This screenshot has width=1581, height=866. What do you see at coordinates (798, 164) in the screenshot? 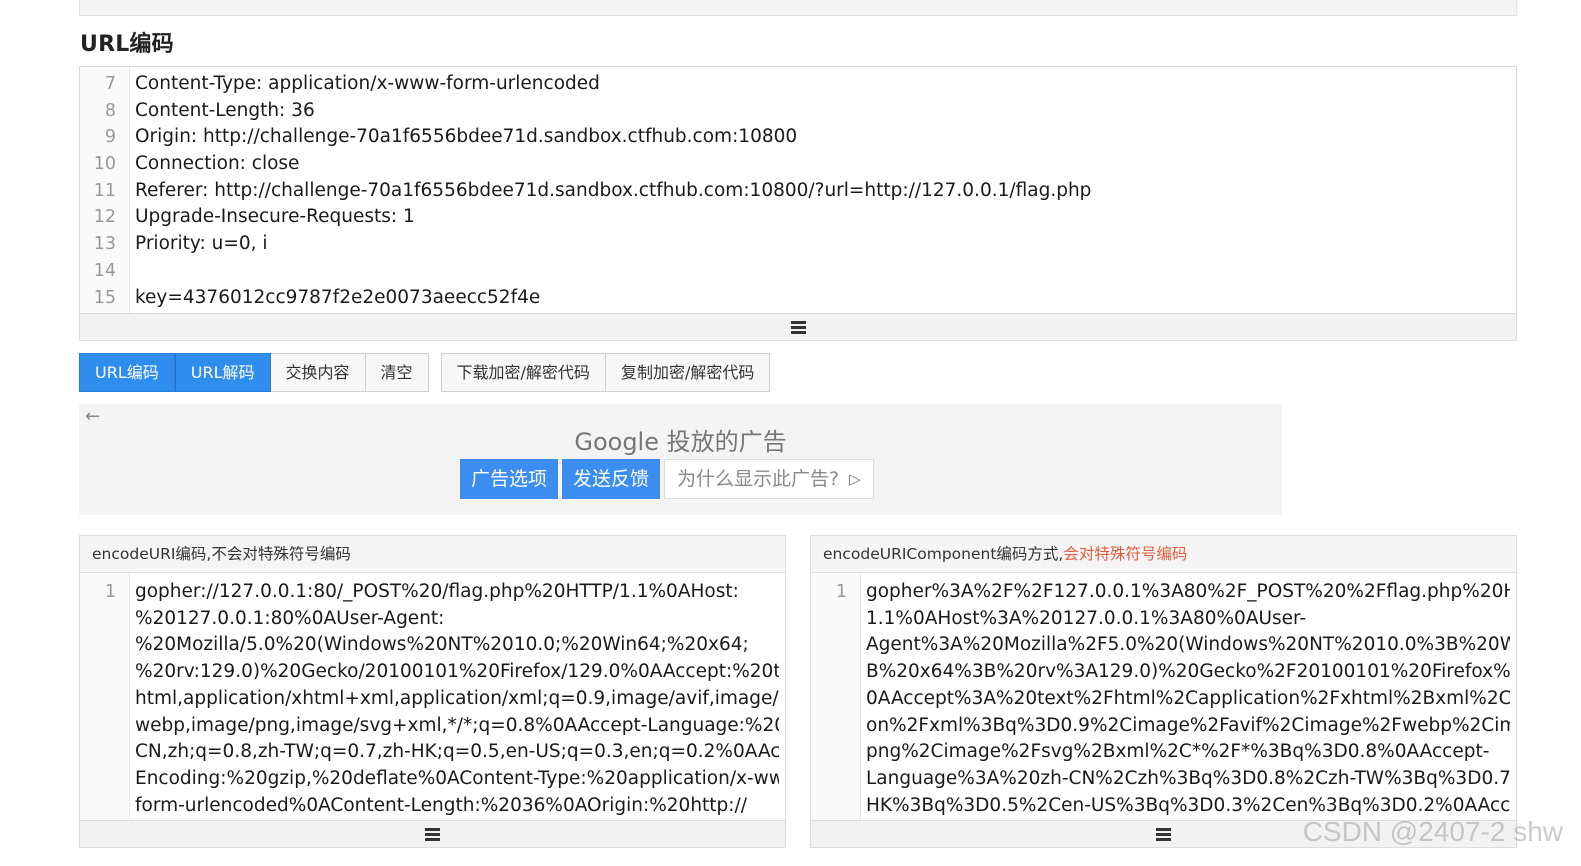
I see `code-line: 10 Connection: close` at bounding box center [798, 164].